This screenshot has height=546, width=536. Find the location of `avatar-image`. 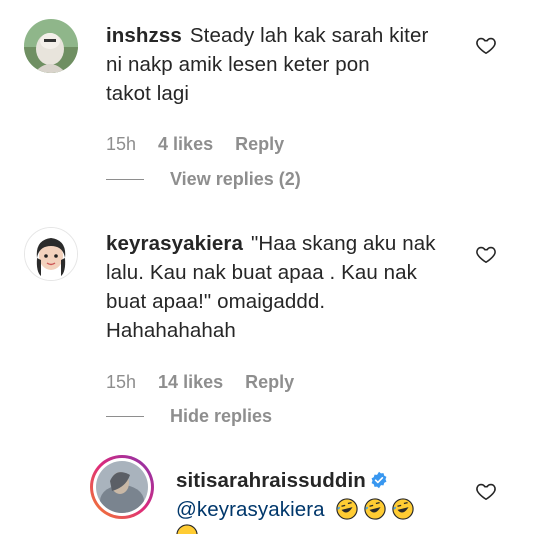

avatar-image is located at coordinates (122, 487).